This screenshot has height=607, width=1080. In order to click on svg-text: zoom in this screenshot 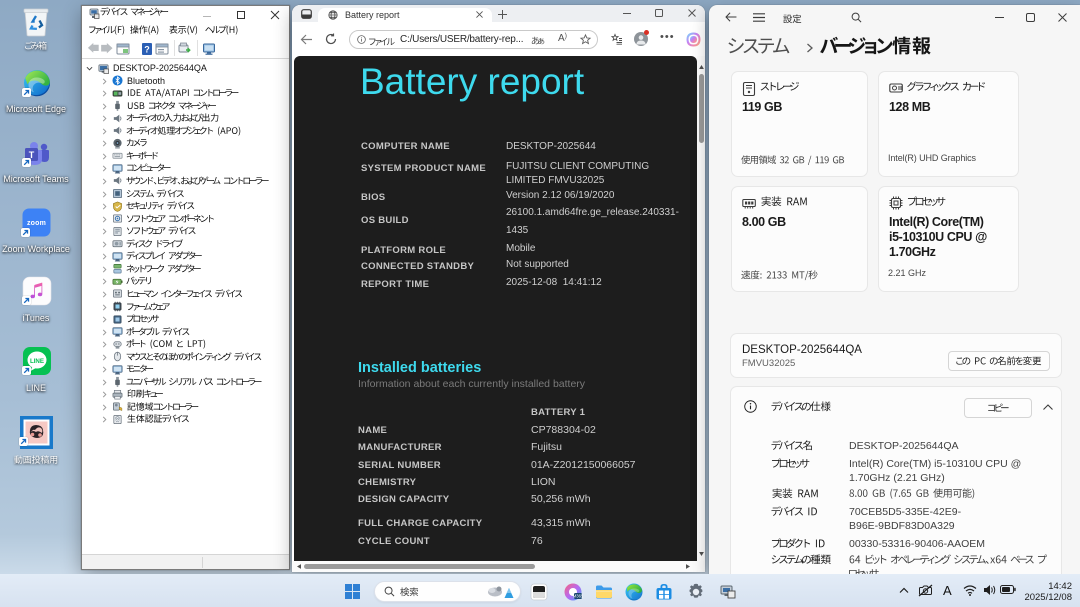, I will do `click(36, 223)`.